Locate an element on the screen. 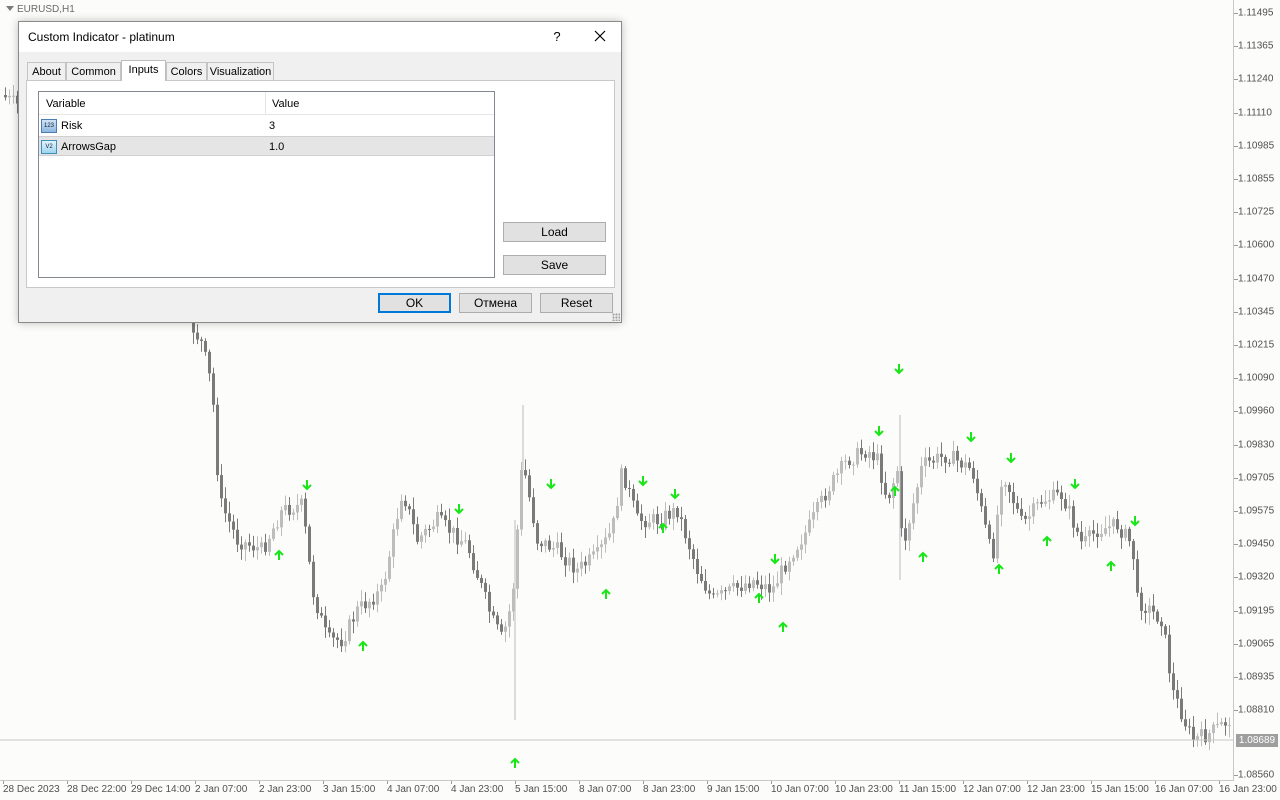 This screenshot has width=1280, height=800. cancel-button: Отмена is located at coordinates (495, 303).